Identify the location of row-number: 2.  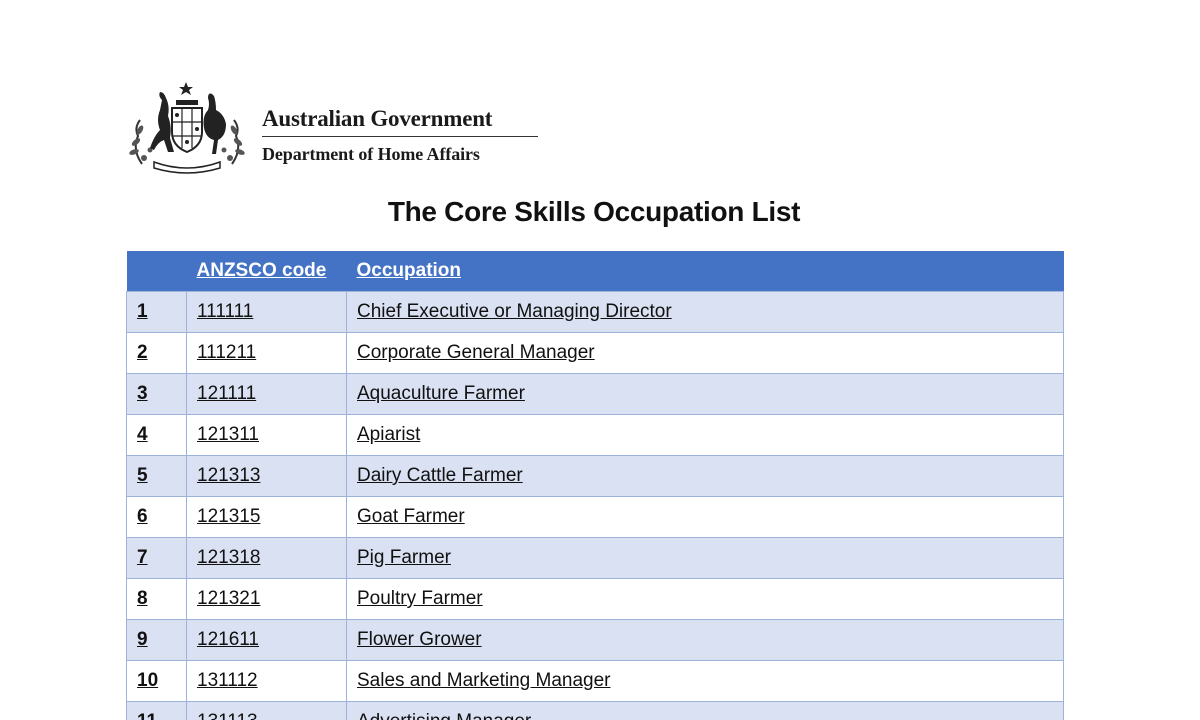
(156, 353).